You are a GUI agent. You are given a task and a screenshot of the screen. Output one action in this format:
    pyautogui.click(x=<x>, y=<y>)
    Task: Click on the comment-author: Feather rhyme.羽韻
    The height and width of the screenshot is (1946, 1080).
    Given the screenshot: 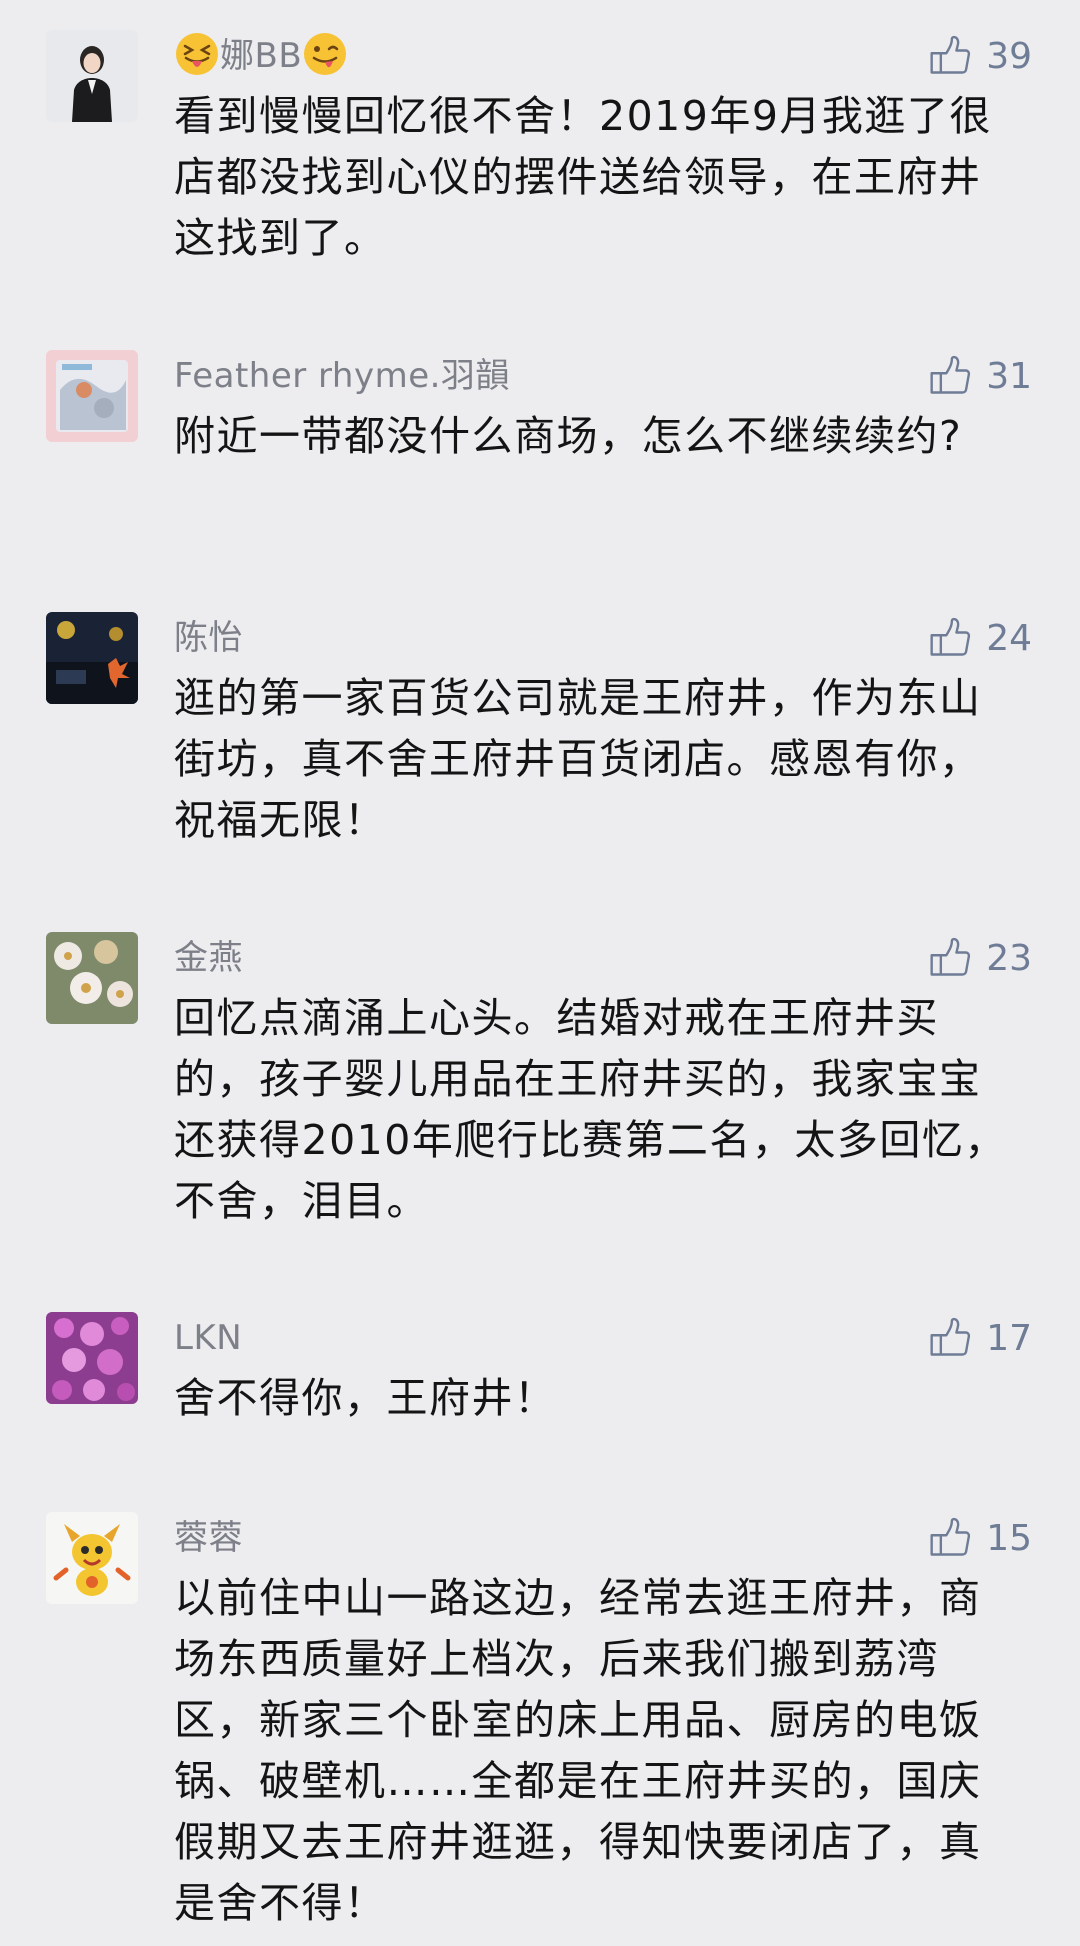 What is the action you would take?
    pyautogui.click(x=342, y=376)
    